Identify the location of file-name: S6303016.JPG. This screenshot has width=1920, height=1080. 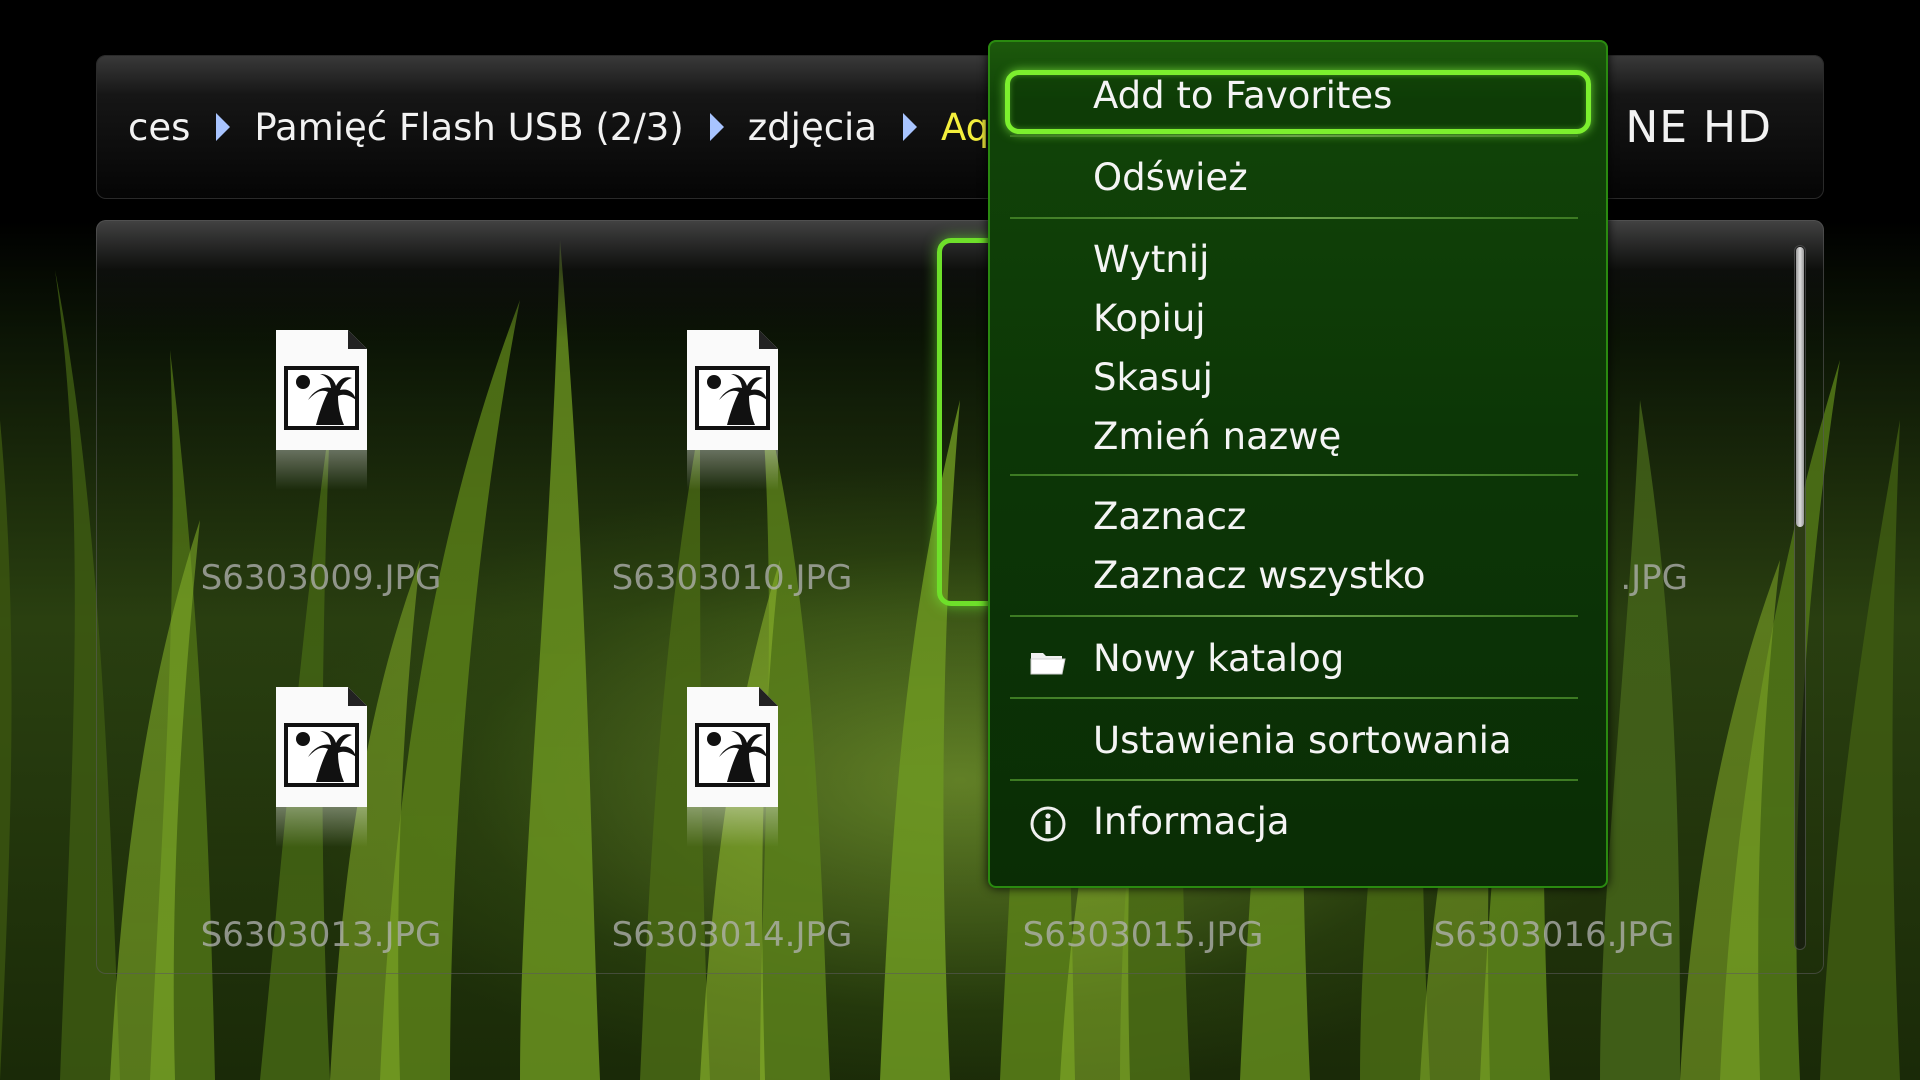
(1554, 935).